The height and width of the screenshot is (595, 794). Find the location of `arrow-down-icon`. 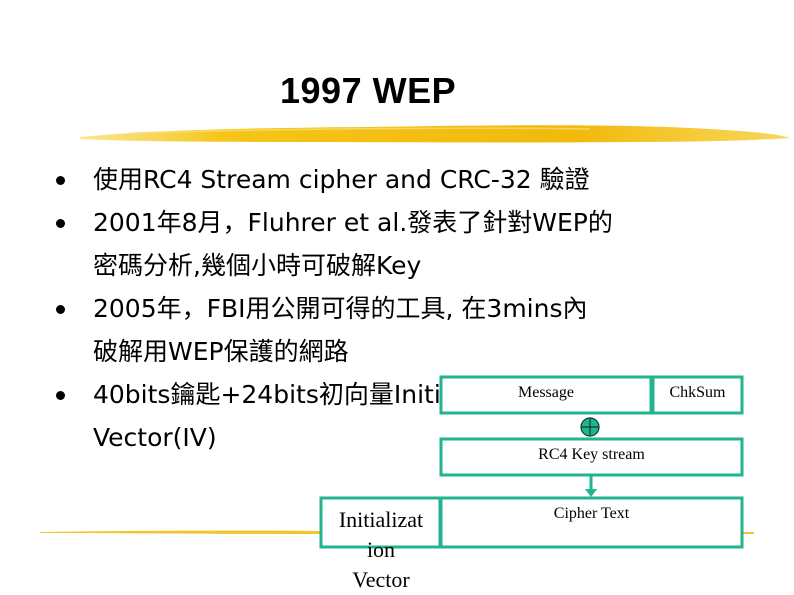

arrow-down-icon is located at coordinates (591, 486).